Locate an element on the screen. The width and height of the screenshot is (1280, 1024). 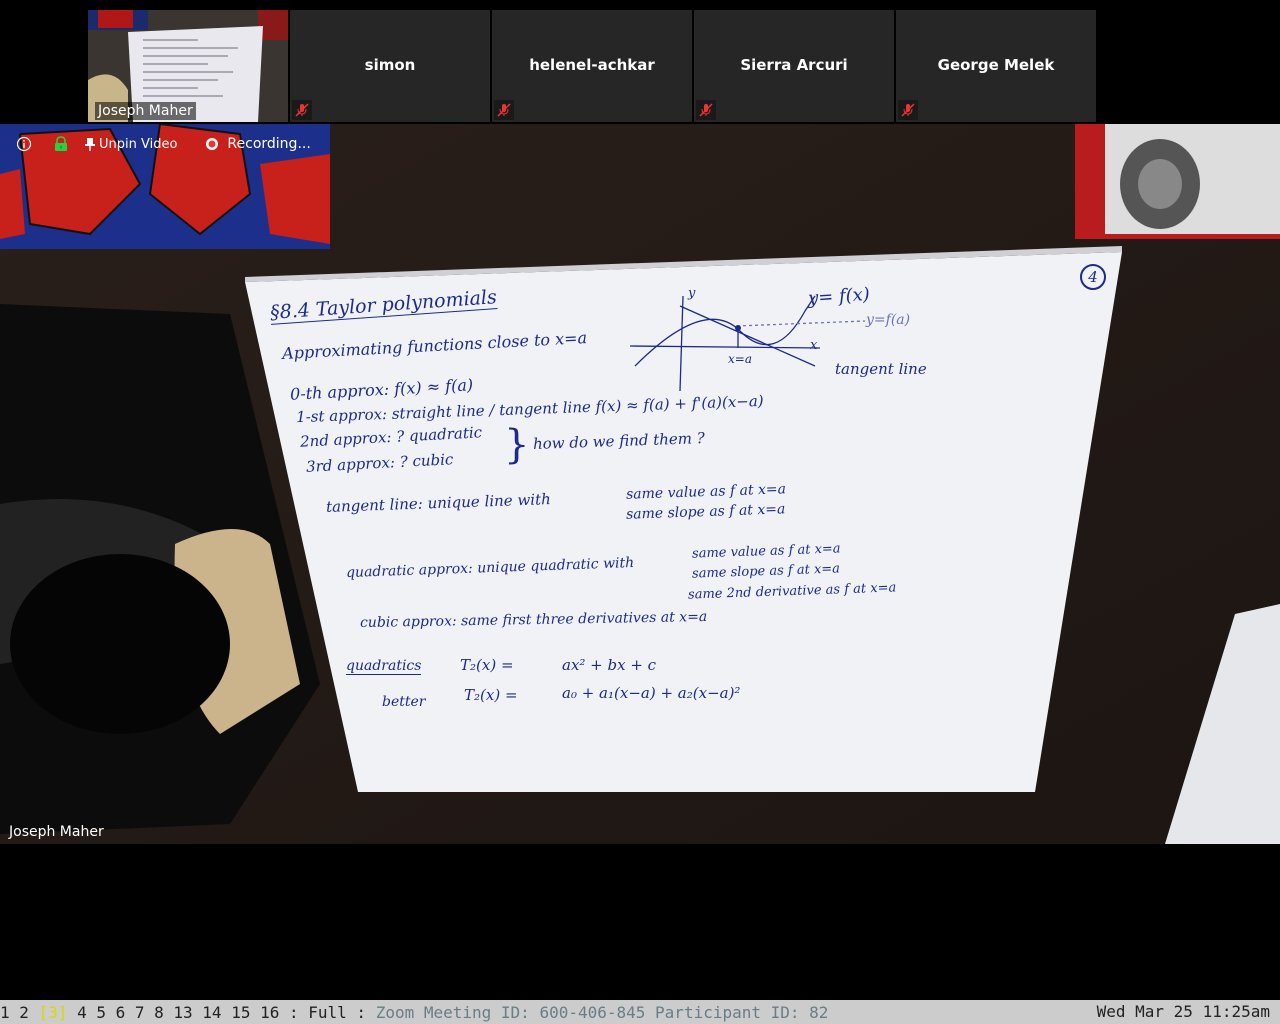
lock-icon is located at coordinates (61, 144).